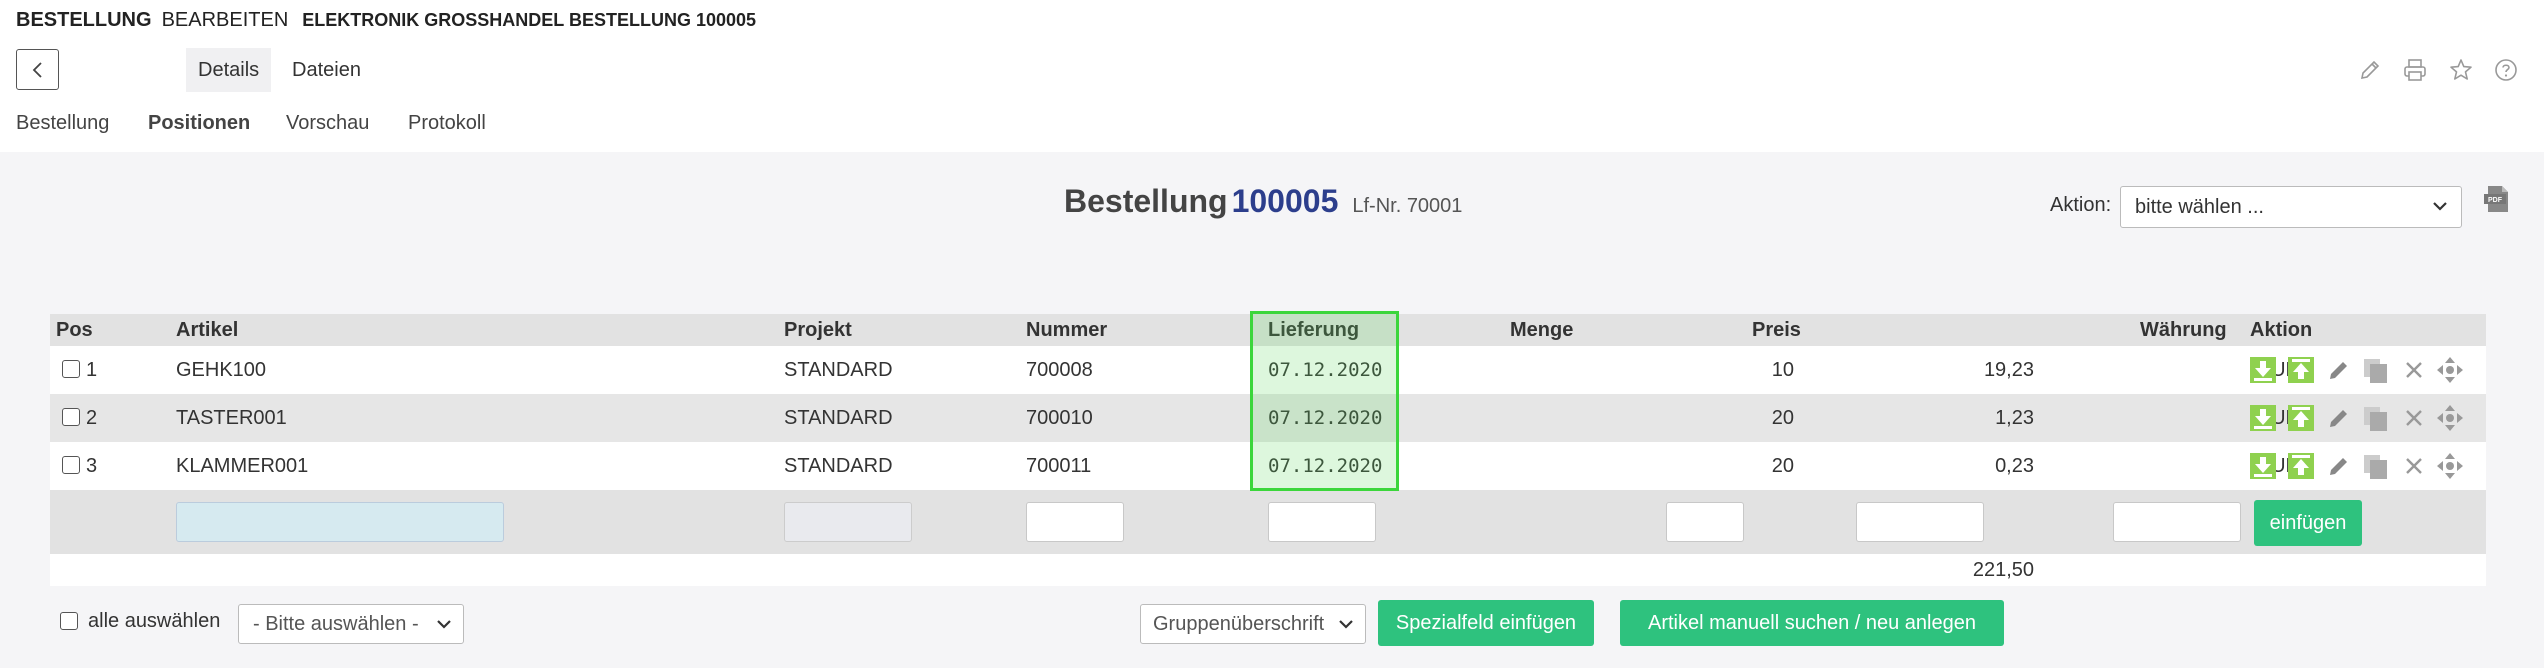  Describe the element at coordinates (92, 418) in the screenshot. I see `row-pos: 2` at that location.